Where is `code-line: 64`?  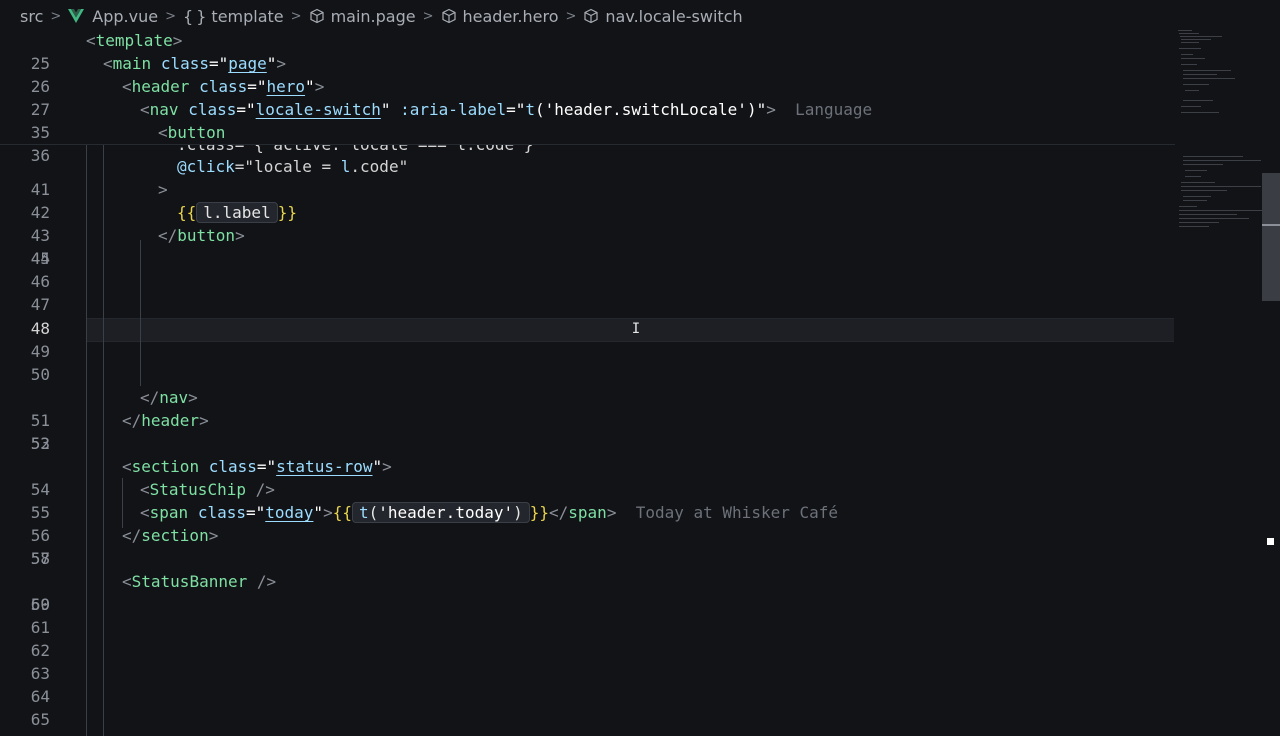
code-line: 64 is located at coordinates (40, 696).